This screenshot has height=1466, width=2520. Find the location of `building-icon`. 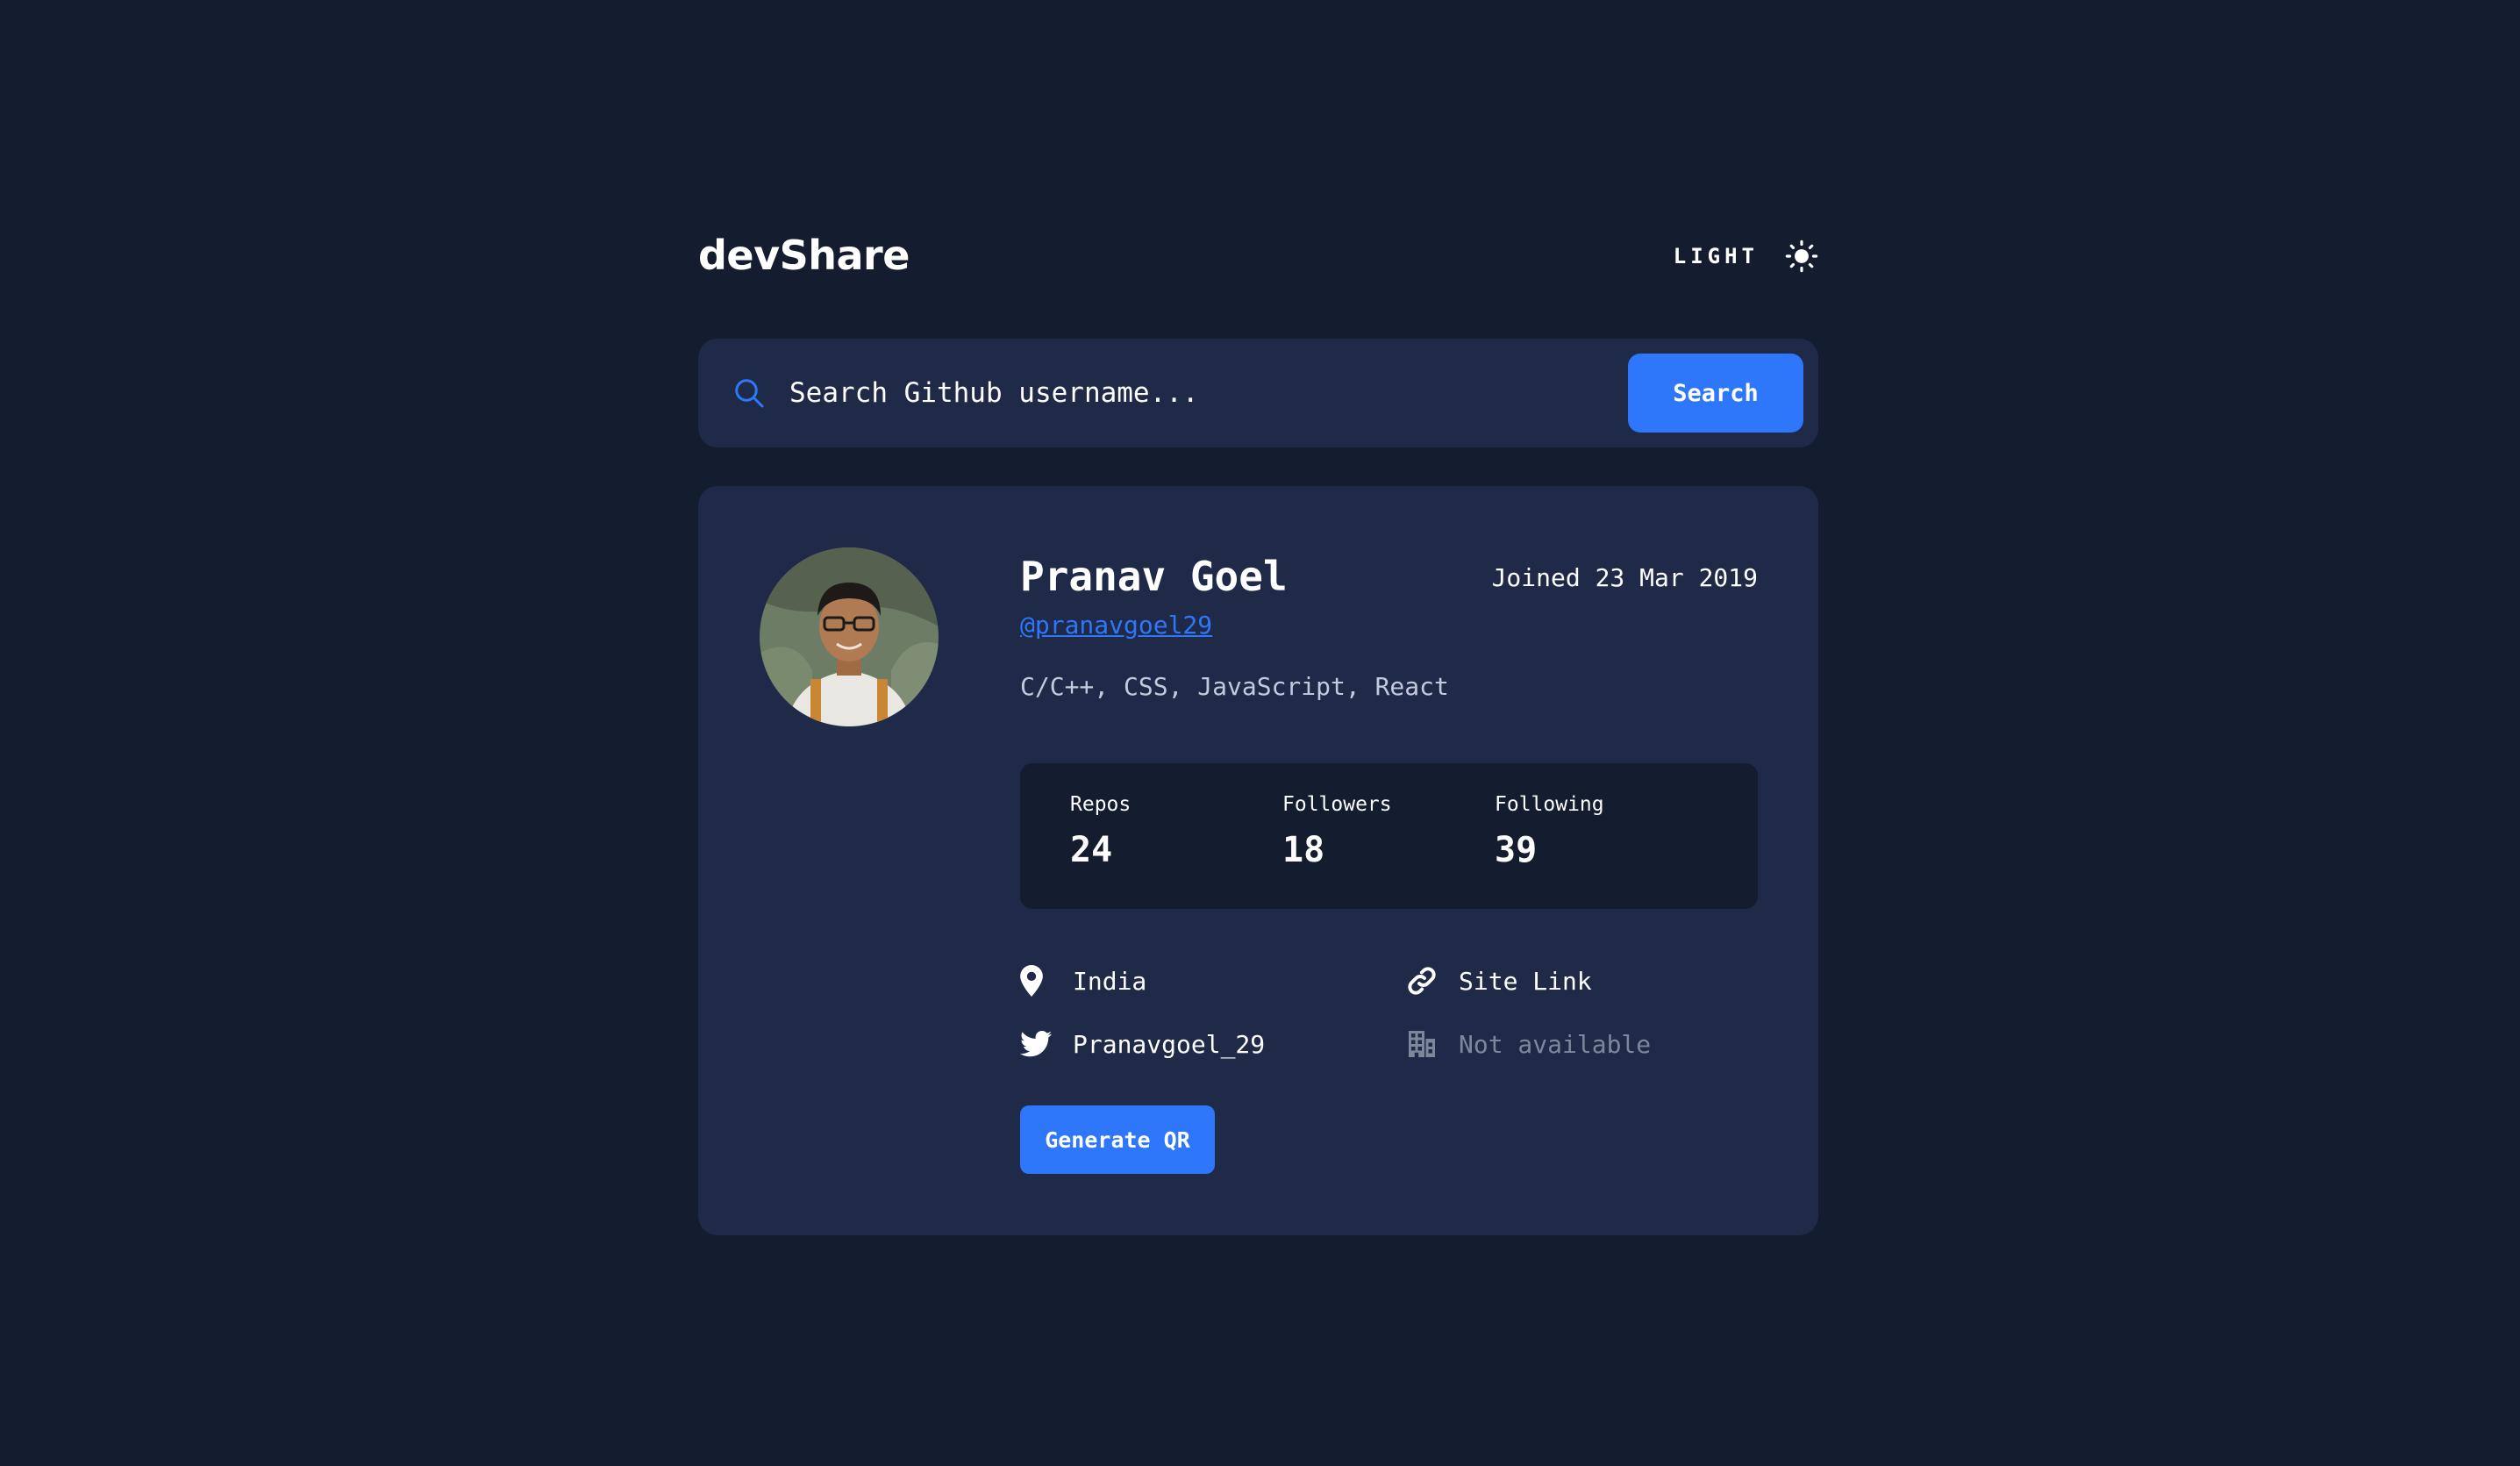

building-icon is located at coordinates (1423, 1044).